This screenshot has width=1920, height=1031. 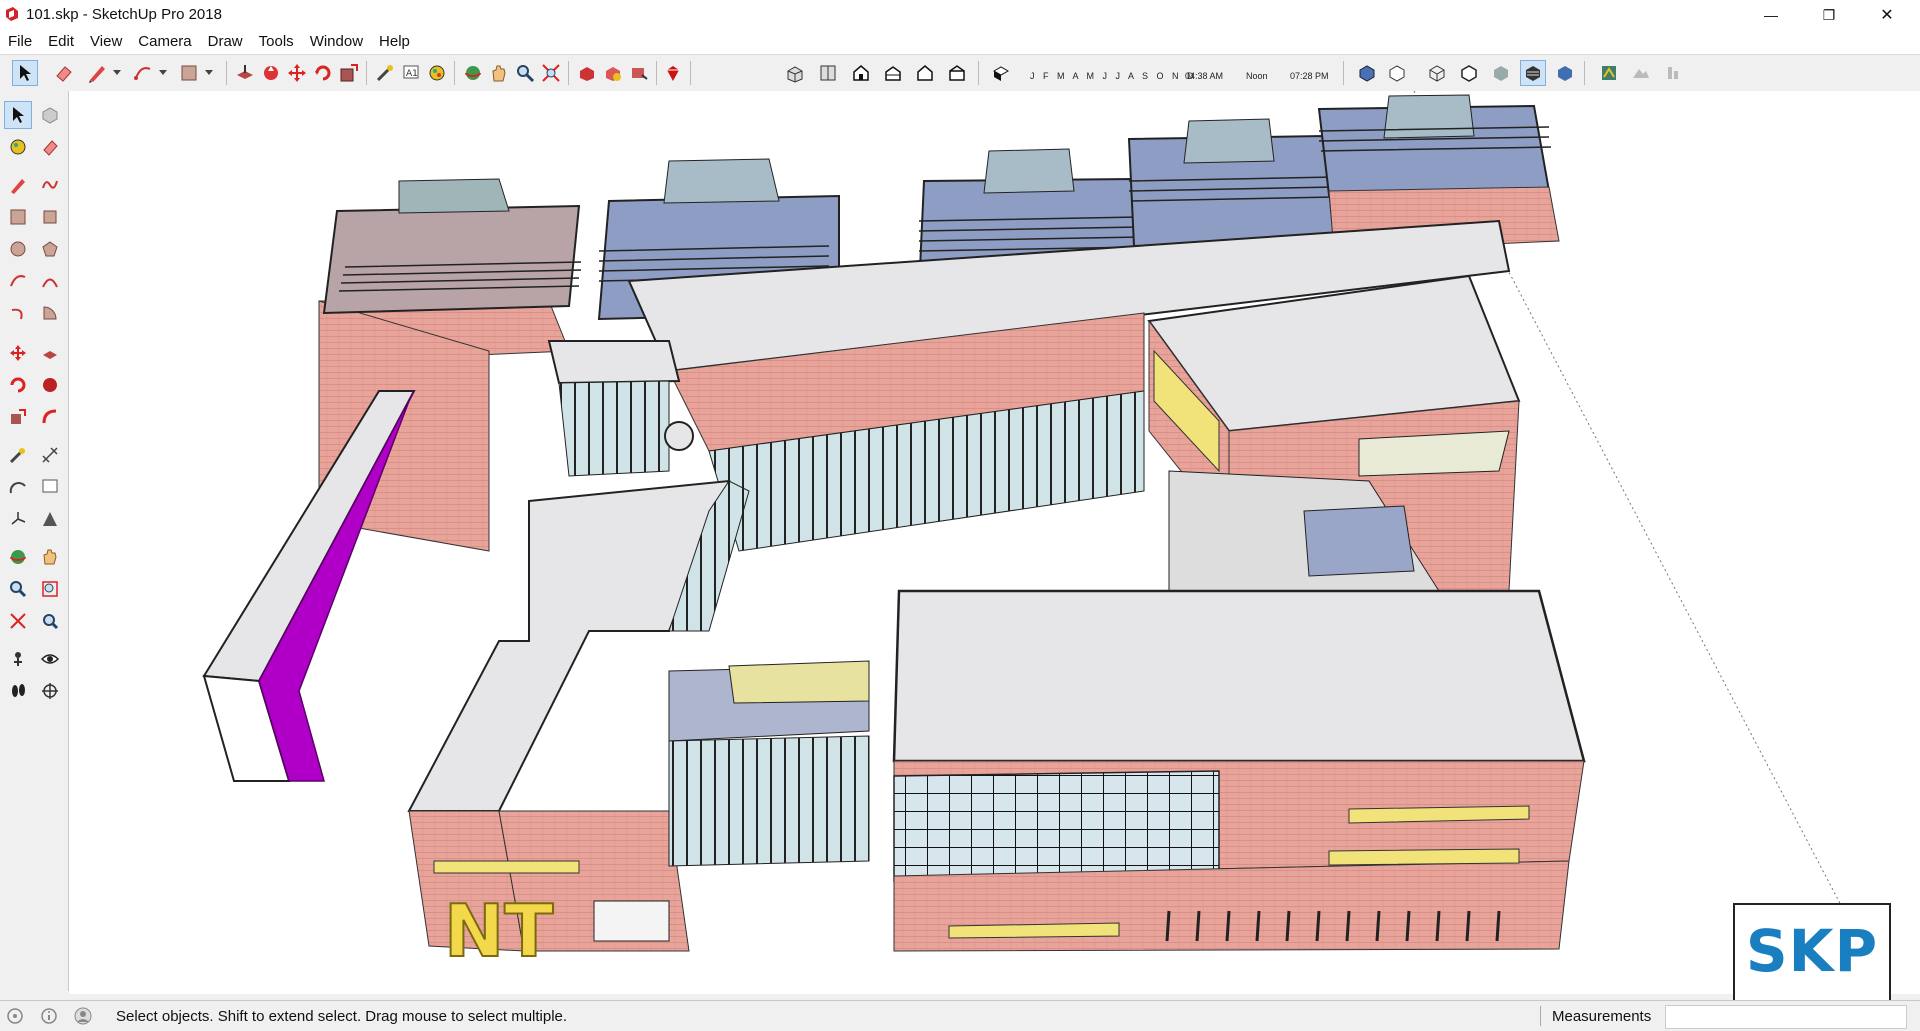 What do you see at coordinates (50, 147) in the screenshot?
I see `palette-eraser-button` at bounding box center [50, 147].